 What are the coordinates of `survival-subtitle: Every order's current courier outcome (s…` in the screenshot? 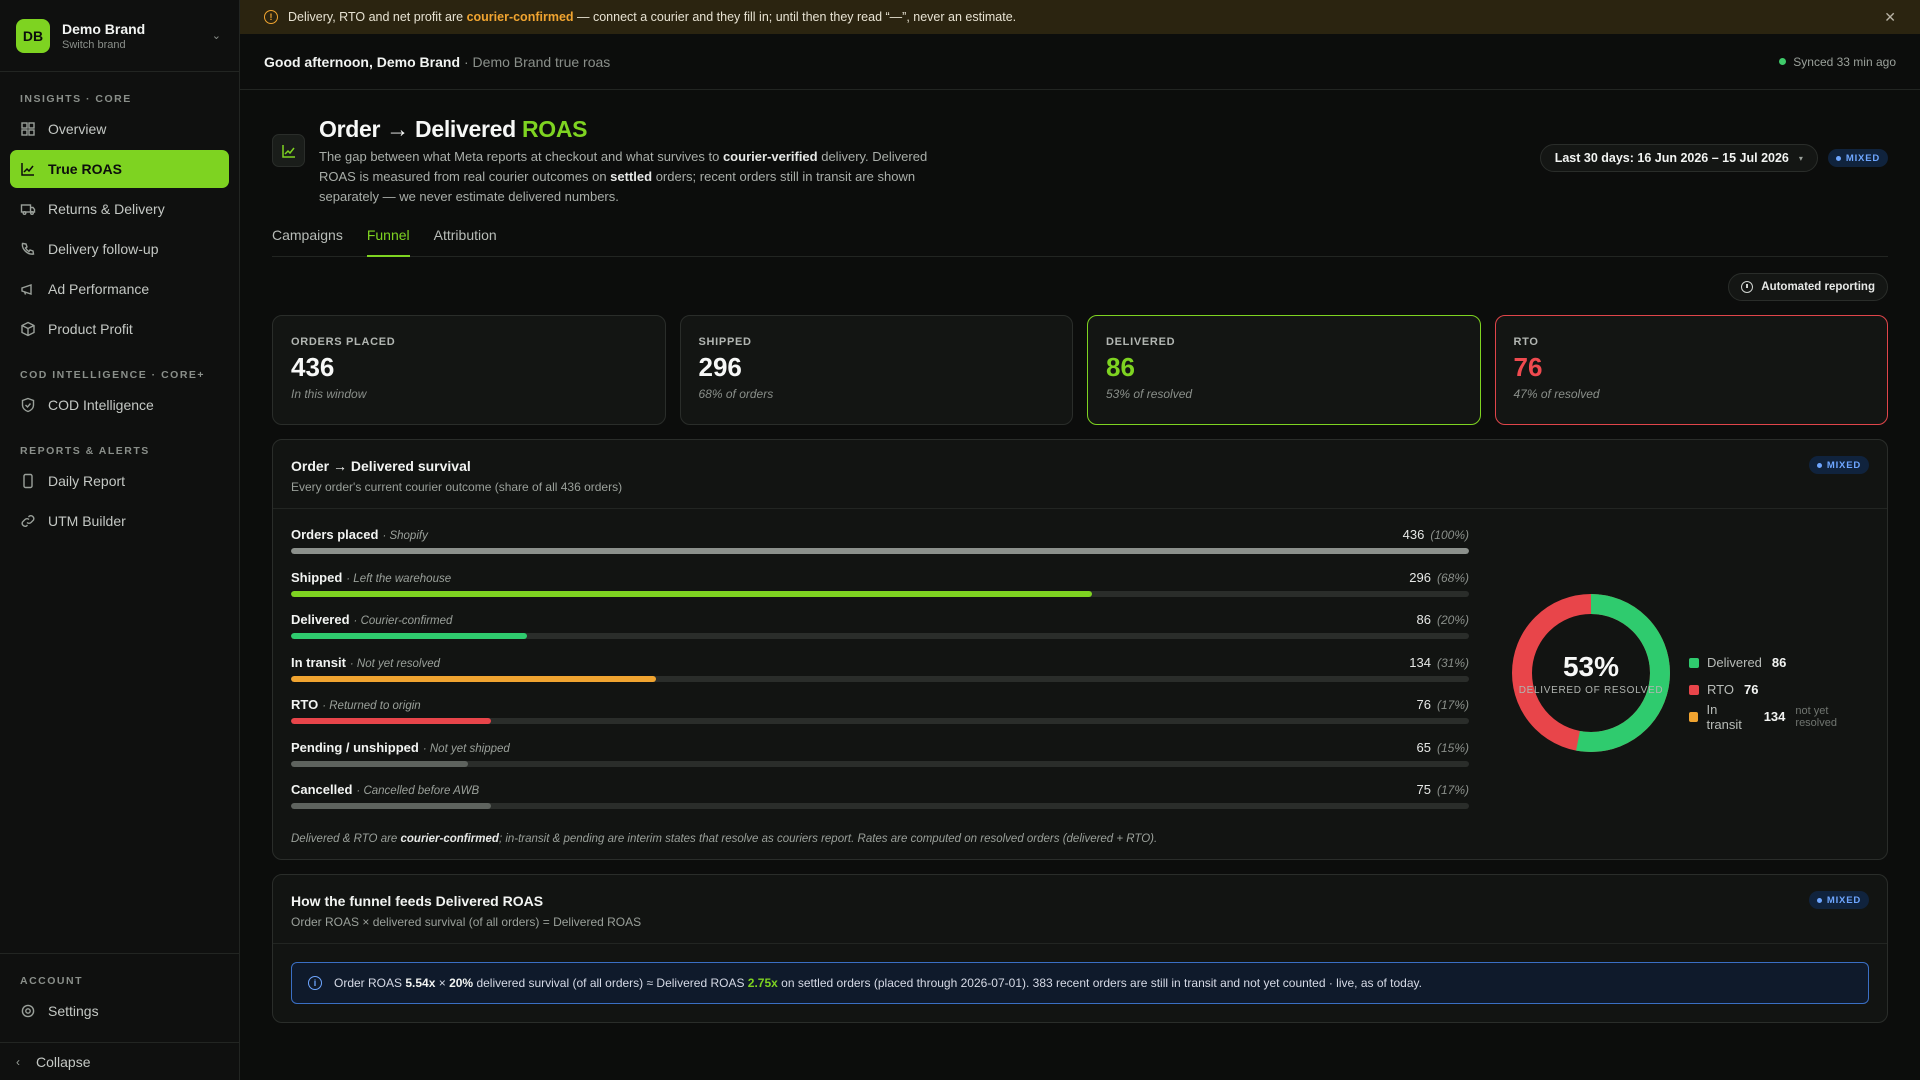 It's located at (457, 487).